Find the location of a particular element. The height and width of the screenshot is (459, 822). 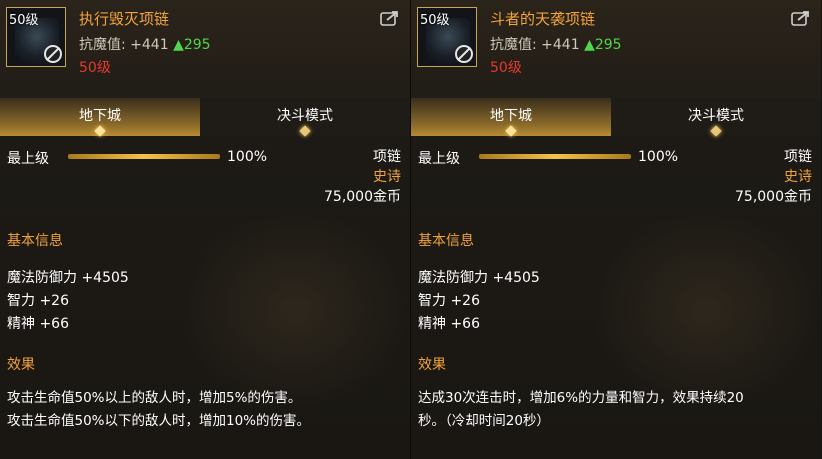

item-name: 斗者的天袭项链 is located at coordinates (543, 19).